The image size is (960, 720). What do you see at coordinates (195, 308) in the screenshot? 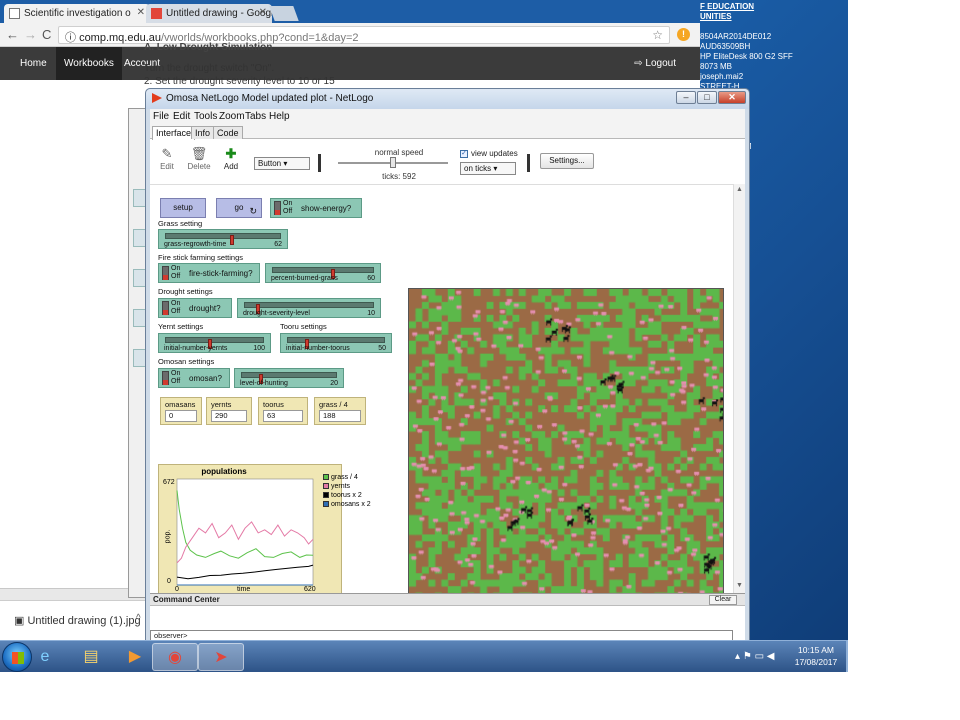
I see `drought-switch: On Off drought?` at bounding box center [195, 308].